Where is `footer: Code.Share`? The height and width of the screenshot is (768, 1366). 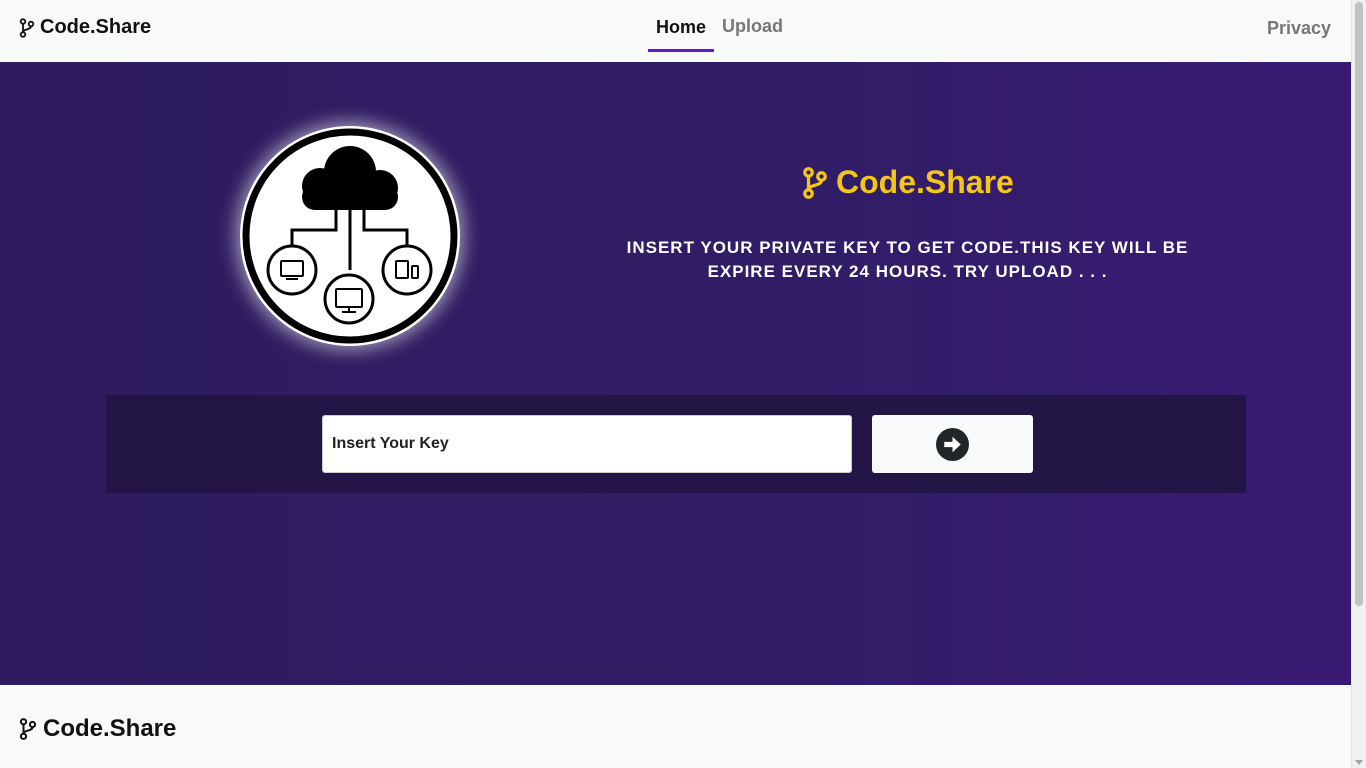
footer: Code.Share is located at coordinates (675, 726).